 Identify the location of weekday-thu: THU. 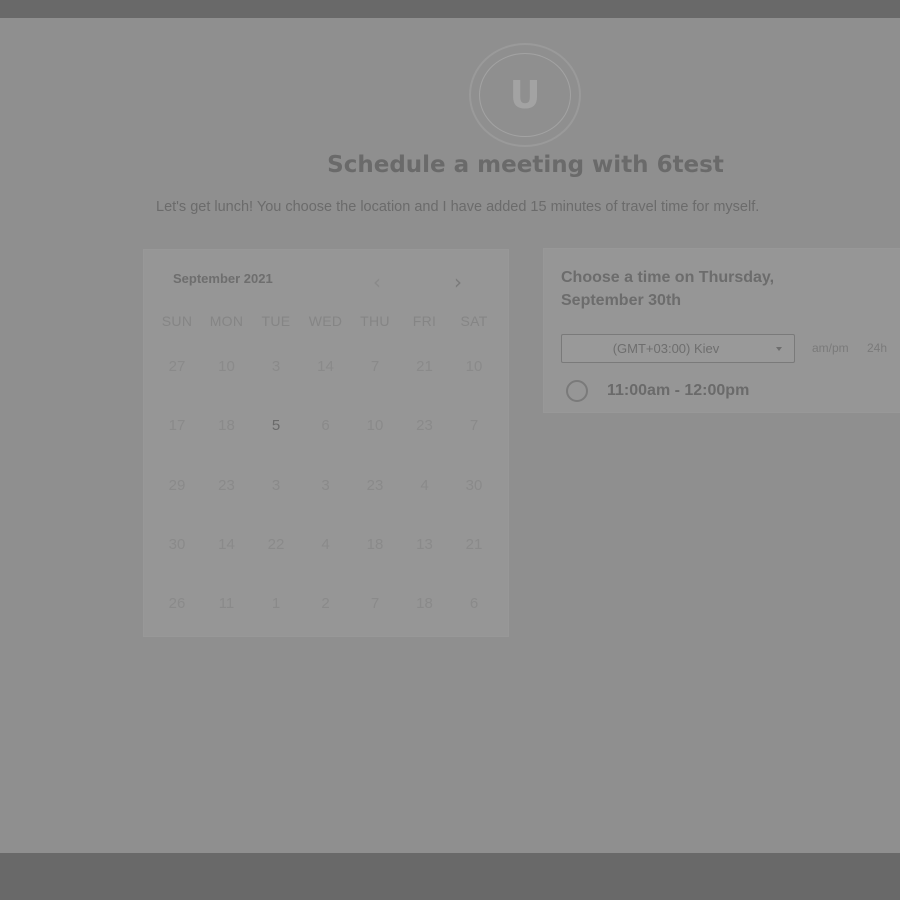
(375, 321).